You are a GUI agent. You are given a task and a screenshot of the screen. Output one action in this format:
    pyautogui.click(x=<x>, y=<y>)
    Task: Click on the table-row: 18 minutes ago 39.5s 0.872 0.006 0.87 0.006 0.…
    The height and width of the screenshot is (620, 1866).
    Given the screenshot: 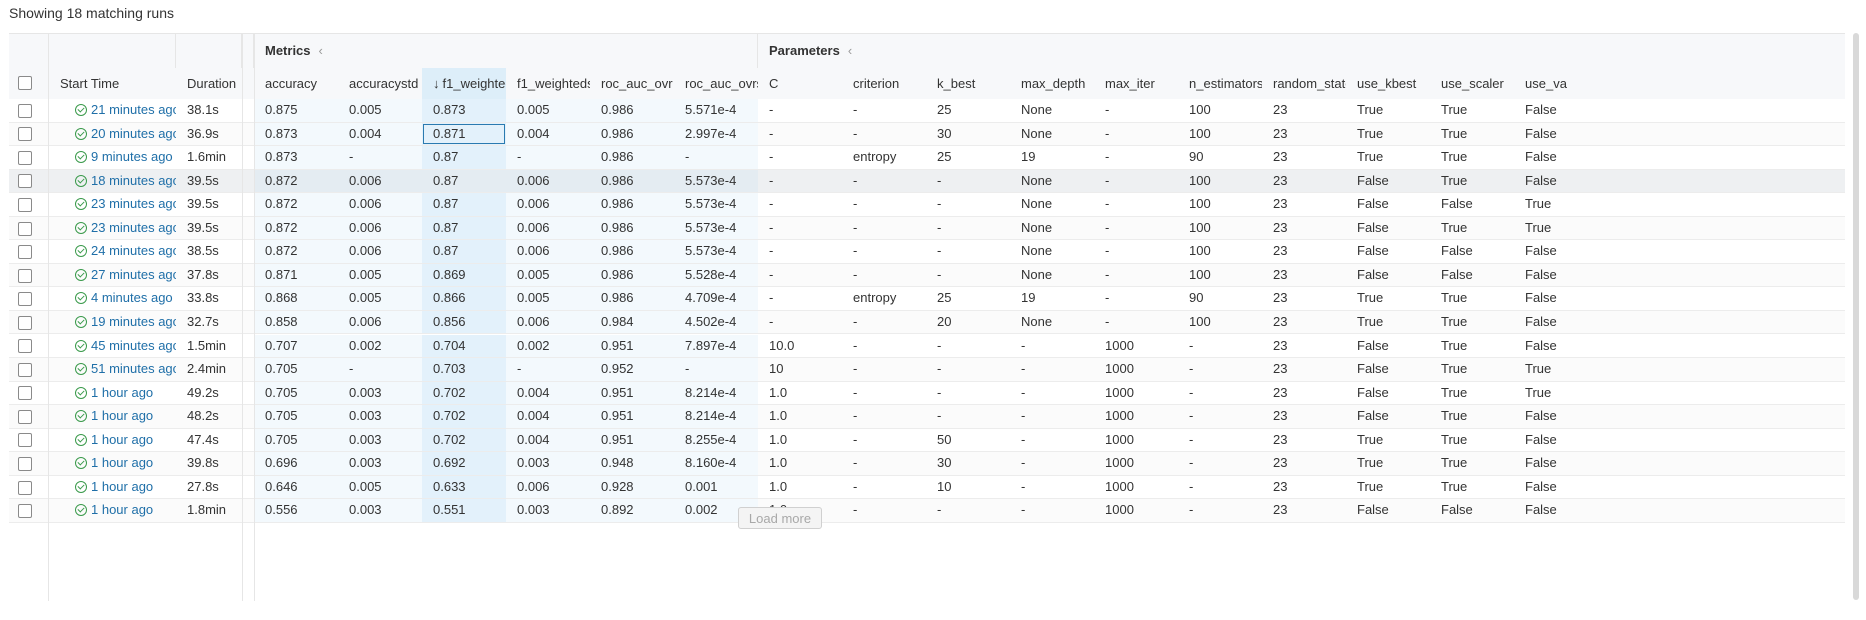 What is the action you would take?
    pyautogui.click(x=927, y=181)
    